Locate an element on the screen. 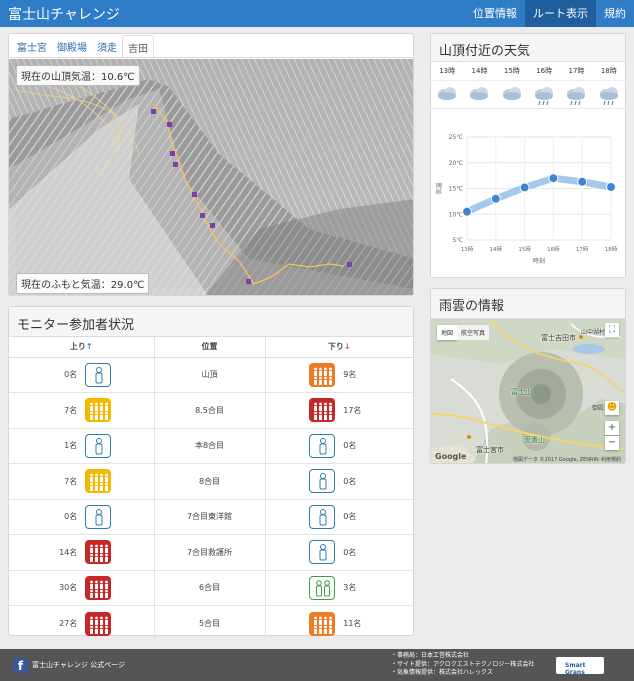 This screenshot has width=634, height=681. facebook-icon: f is located at coordinates (20, 665).